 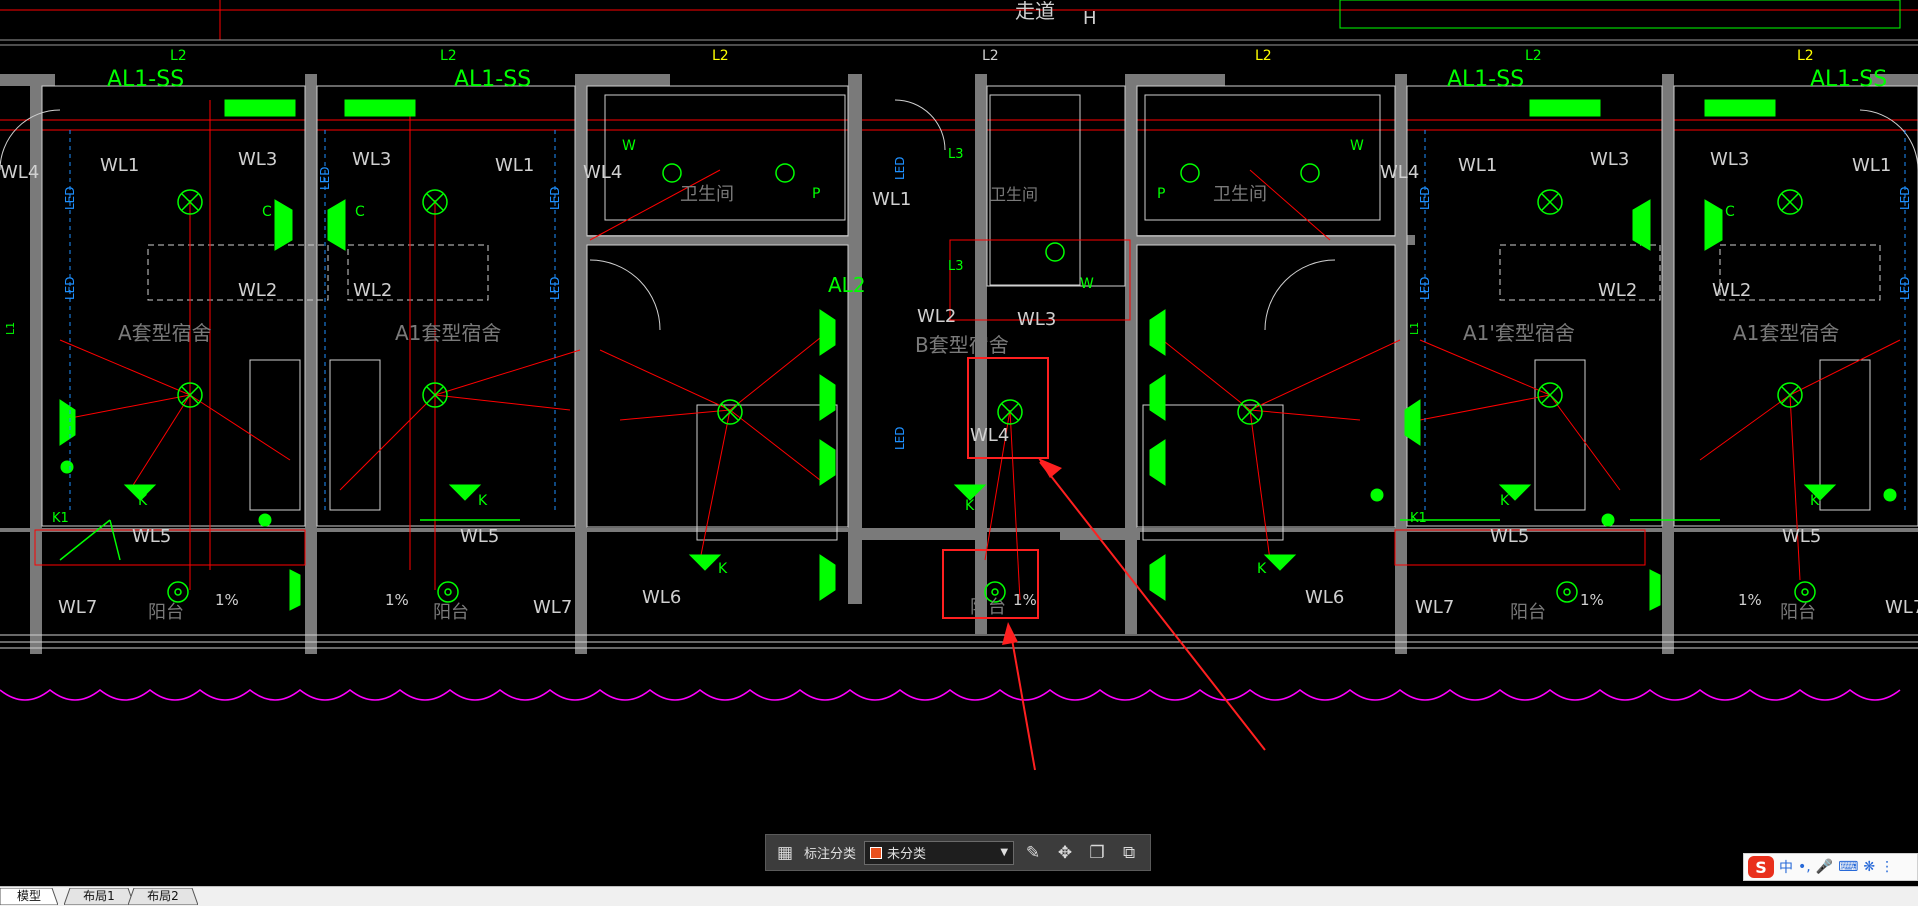 What do you see at coordinates (847, 285) in the screenshot?
I see `panel-al2-label: AL2` at bounding box center [847, 285].